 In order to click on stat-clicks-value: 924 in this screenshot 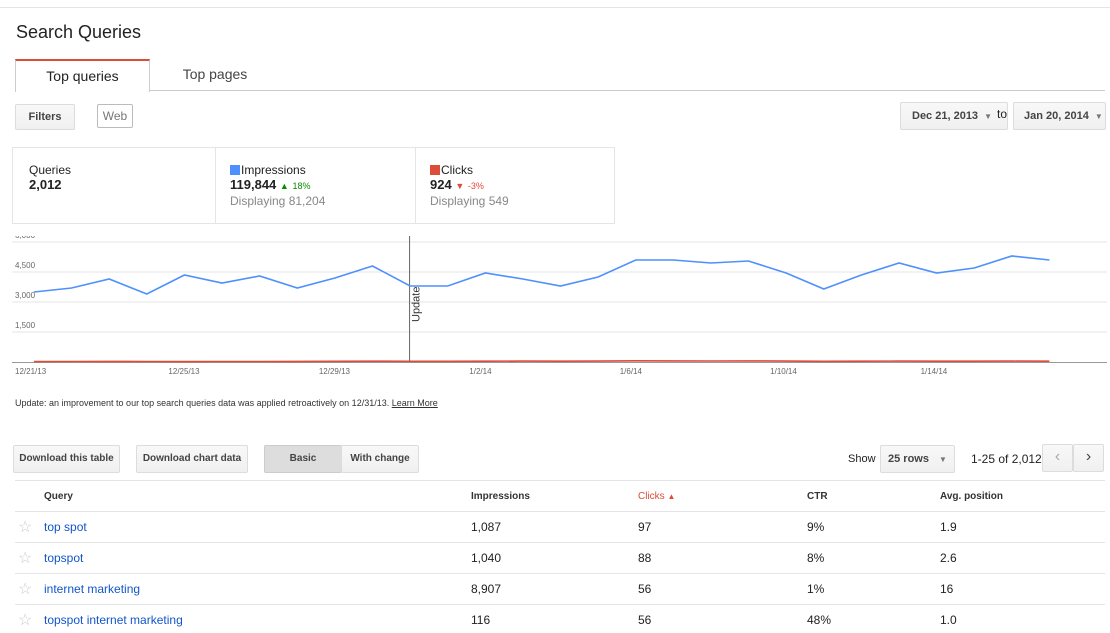, I will do `click(441, 184)`.